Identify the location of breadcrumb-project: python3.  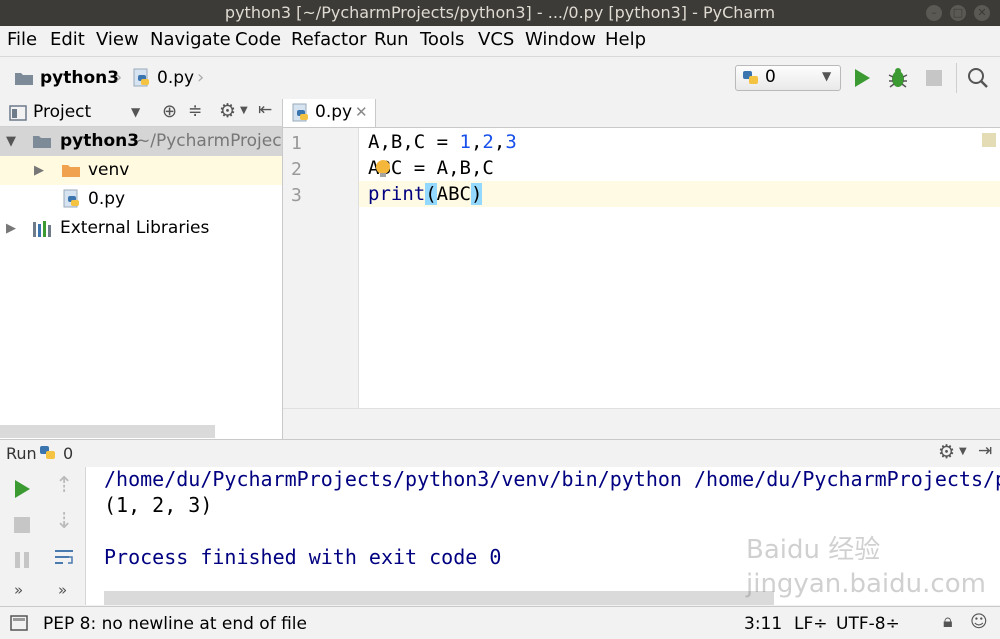
(79, 78).